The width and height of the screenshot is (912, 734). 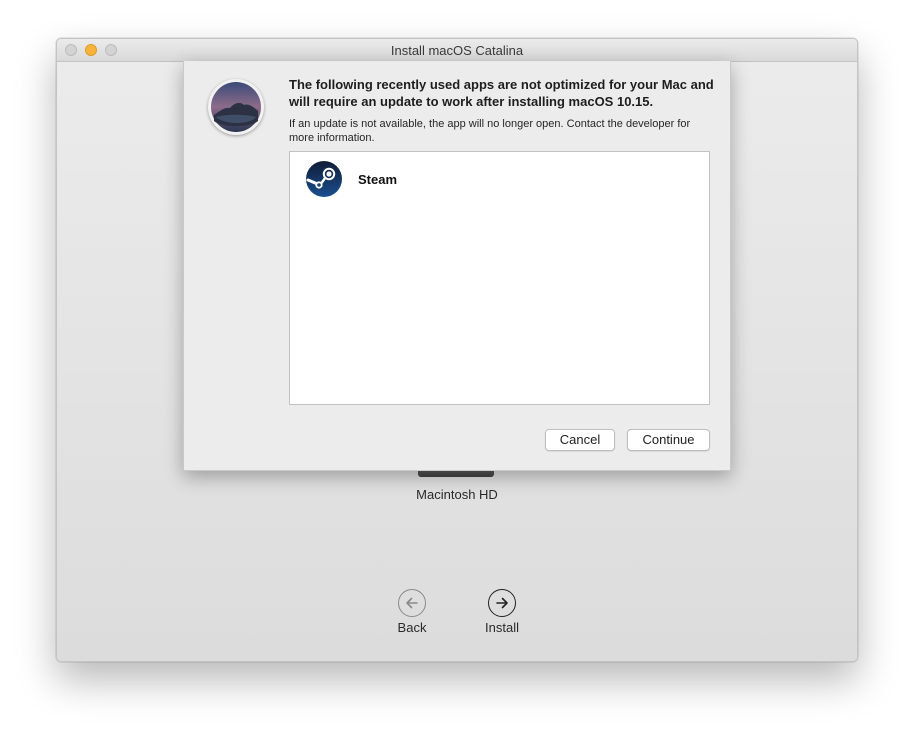 I want to click on steam-icon, so click(x=324, y=179).